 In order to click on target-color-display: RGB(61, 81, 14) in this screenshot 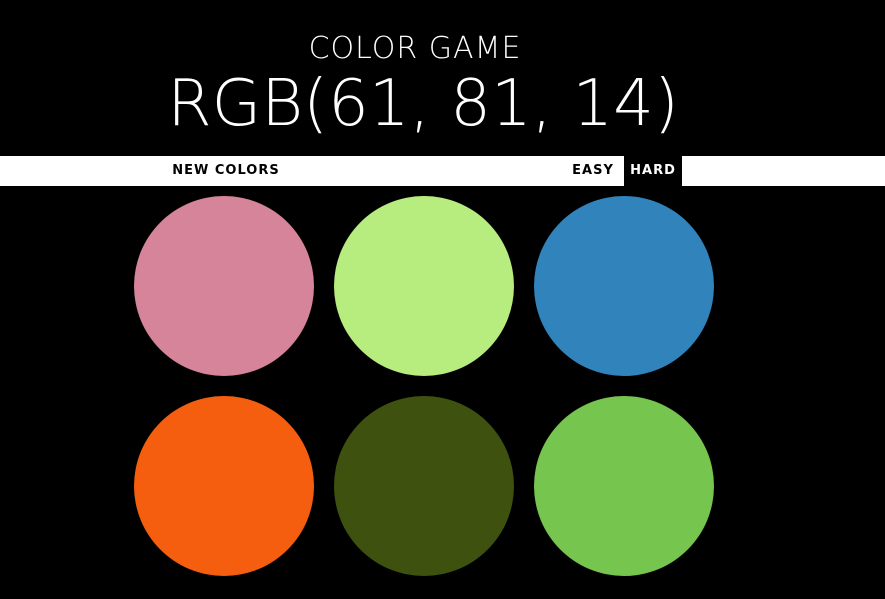, I will do `click(423, 104)`.